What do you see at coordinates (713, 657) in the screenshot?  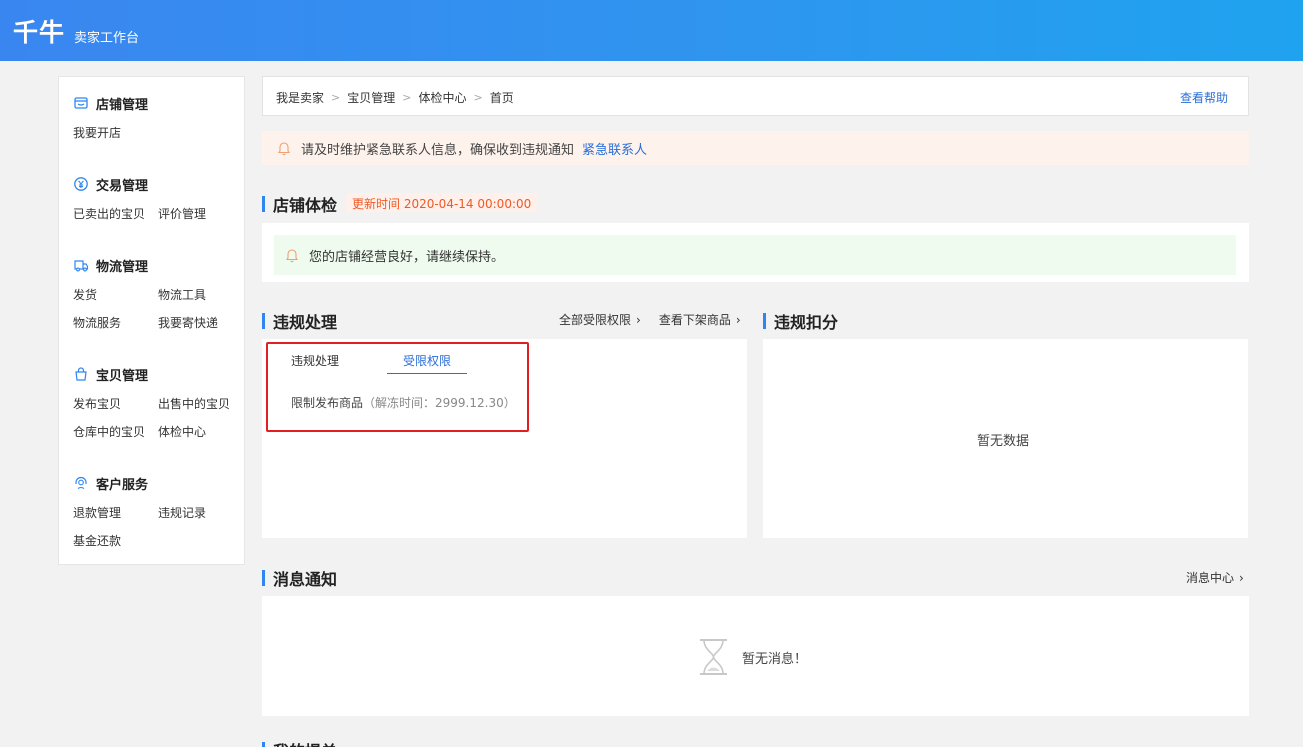 I see `hourglass-icon` at bounding box center [713, 657].